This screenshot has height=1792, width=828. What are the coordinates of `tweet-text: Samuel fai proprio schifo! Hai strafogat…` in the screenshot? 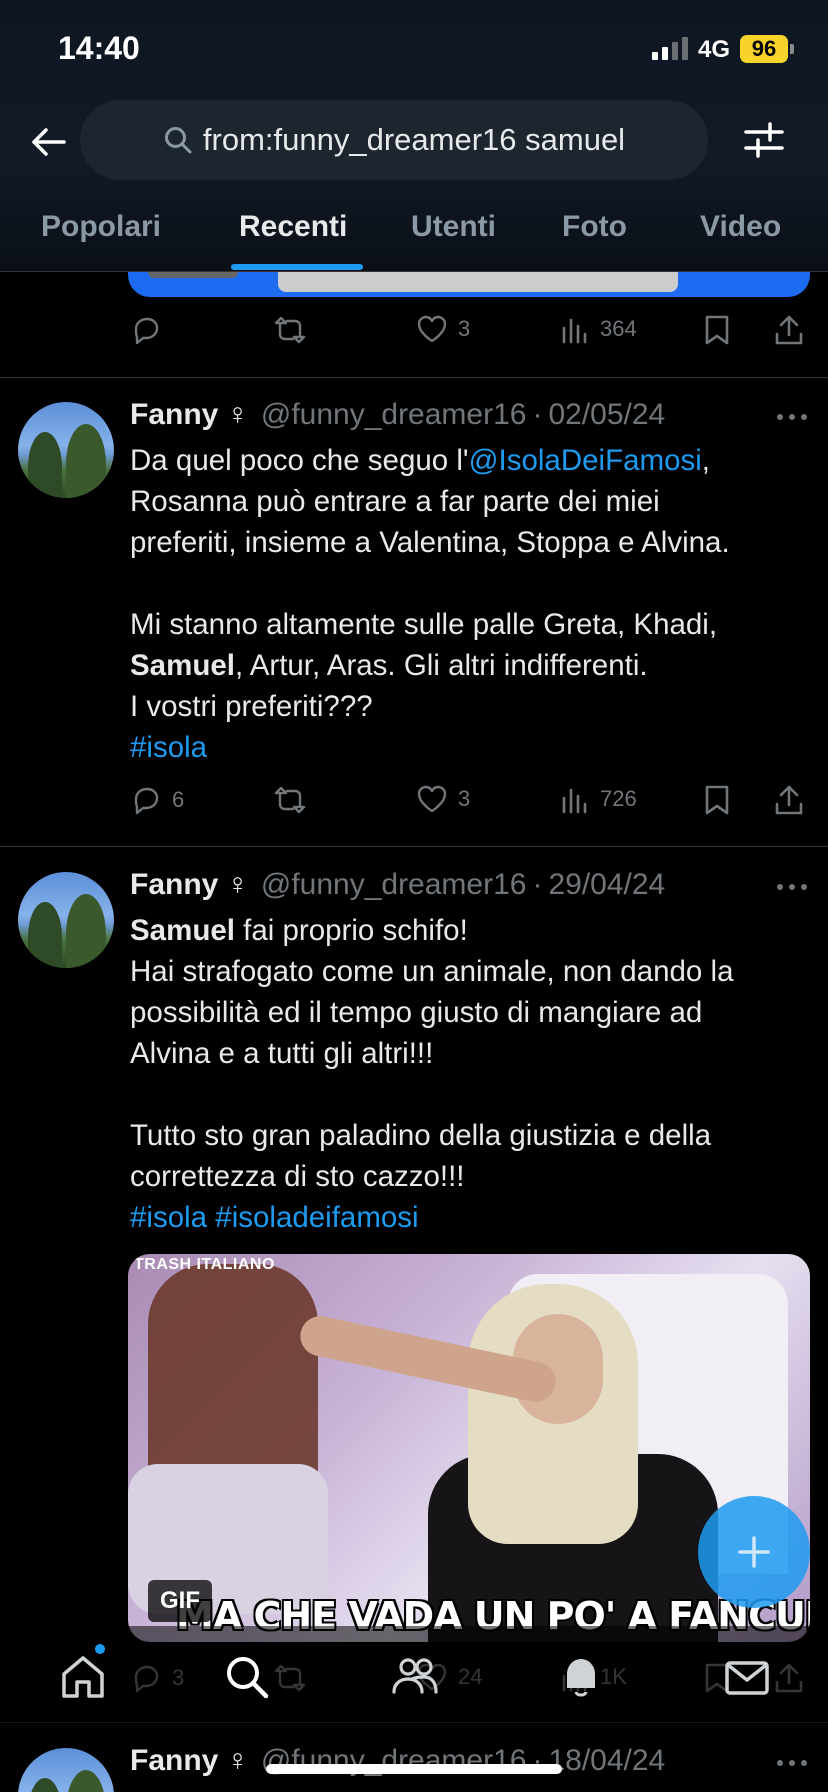 It's located at (432, 1074).